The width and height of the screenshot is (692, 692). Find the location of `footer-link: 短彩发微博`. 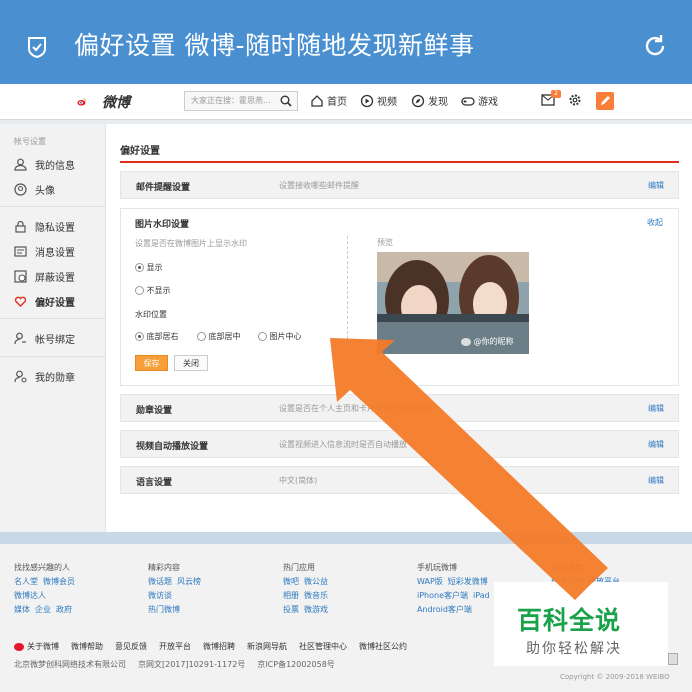

footer-link: 短彩发微博 is located at coordinates (468, 581).